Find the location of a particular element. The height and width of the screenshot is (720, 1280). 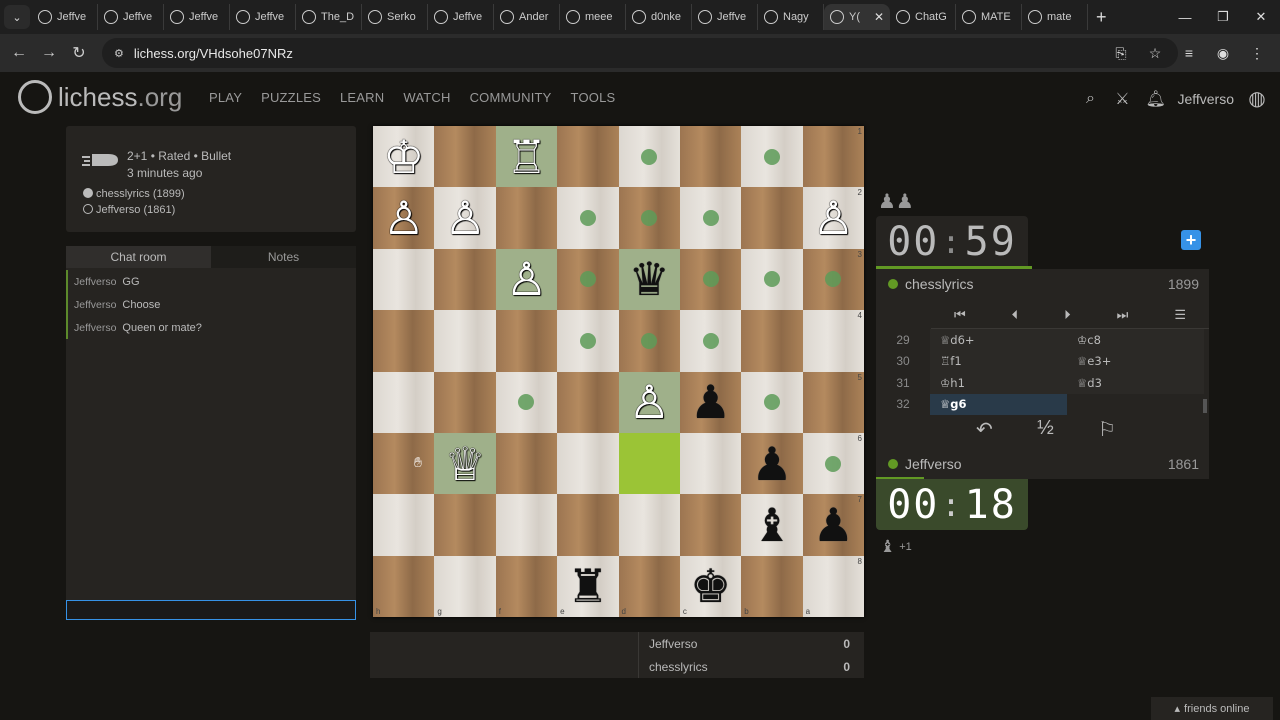

nav-tools: TOOLS is located at coordinates (593, 97).